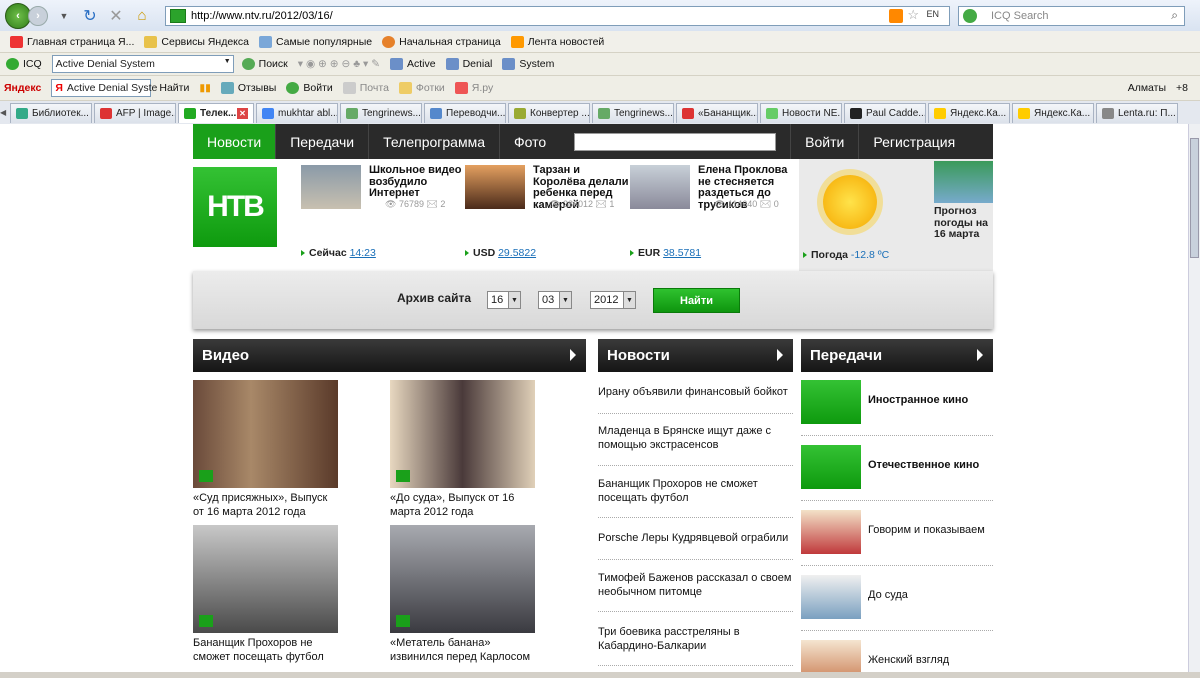 The image size is (1200, 678). What do you see at coordinates (926, 530) in the screenshot?
I see `show-name: Говорим и показываем` at bounding box center [926, 530].